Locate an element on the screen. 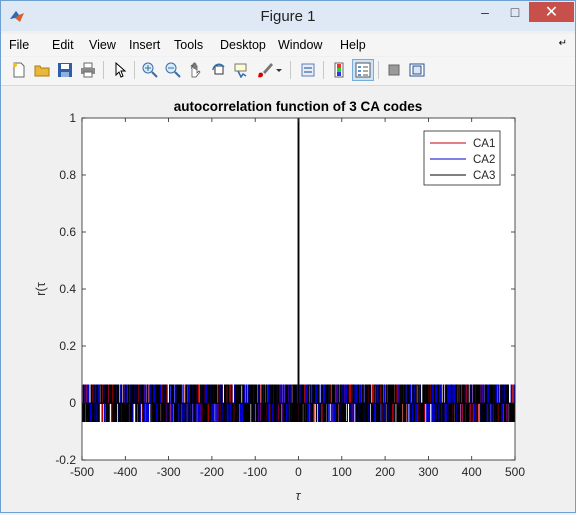 The height and width of the screenshot is (515, 576). y-tick-label: 0 is located at coordinates (72, 403).